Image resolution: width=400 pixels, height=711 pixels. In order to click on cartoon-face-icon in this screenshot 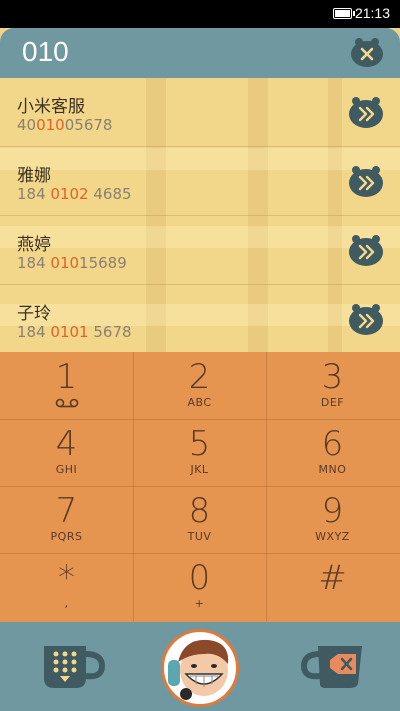, I will do `click(198, 669)`.